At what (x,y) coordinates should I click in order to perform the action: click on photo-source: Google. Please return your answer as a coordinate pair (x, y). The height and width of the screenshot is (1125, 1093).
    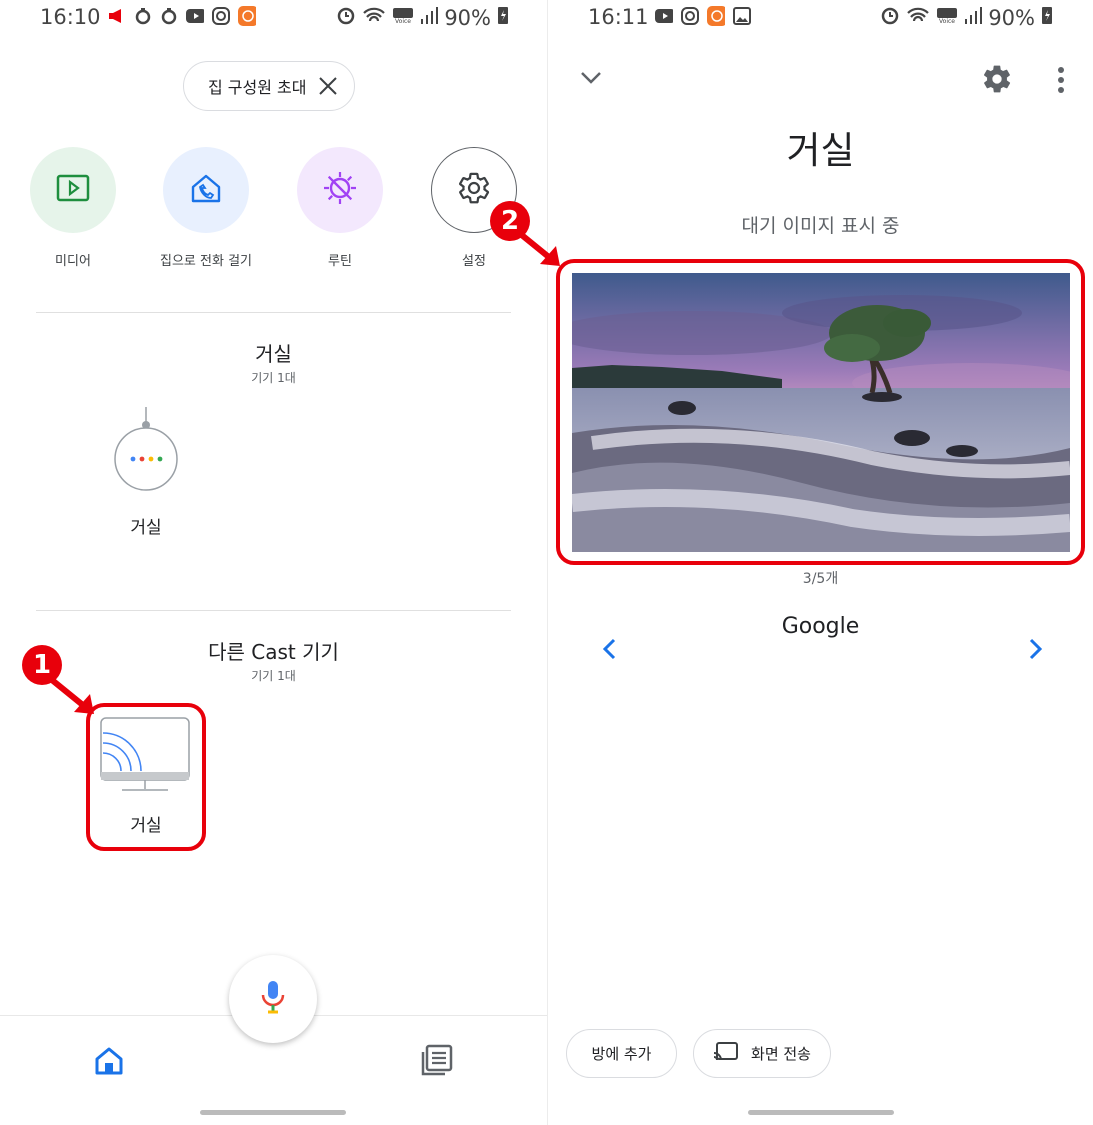
    Looking at the image, I should click on (820, 626).